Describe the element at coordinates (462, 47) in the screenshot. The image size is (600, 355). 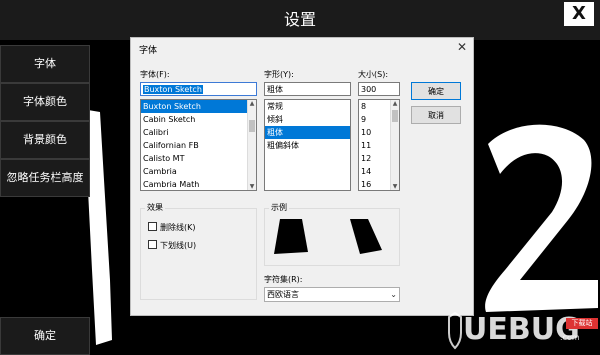
I see `dialog-close-icon: ✕` at that location.